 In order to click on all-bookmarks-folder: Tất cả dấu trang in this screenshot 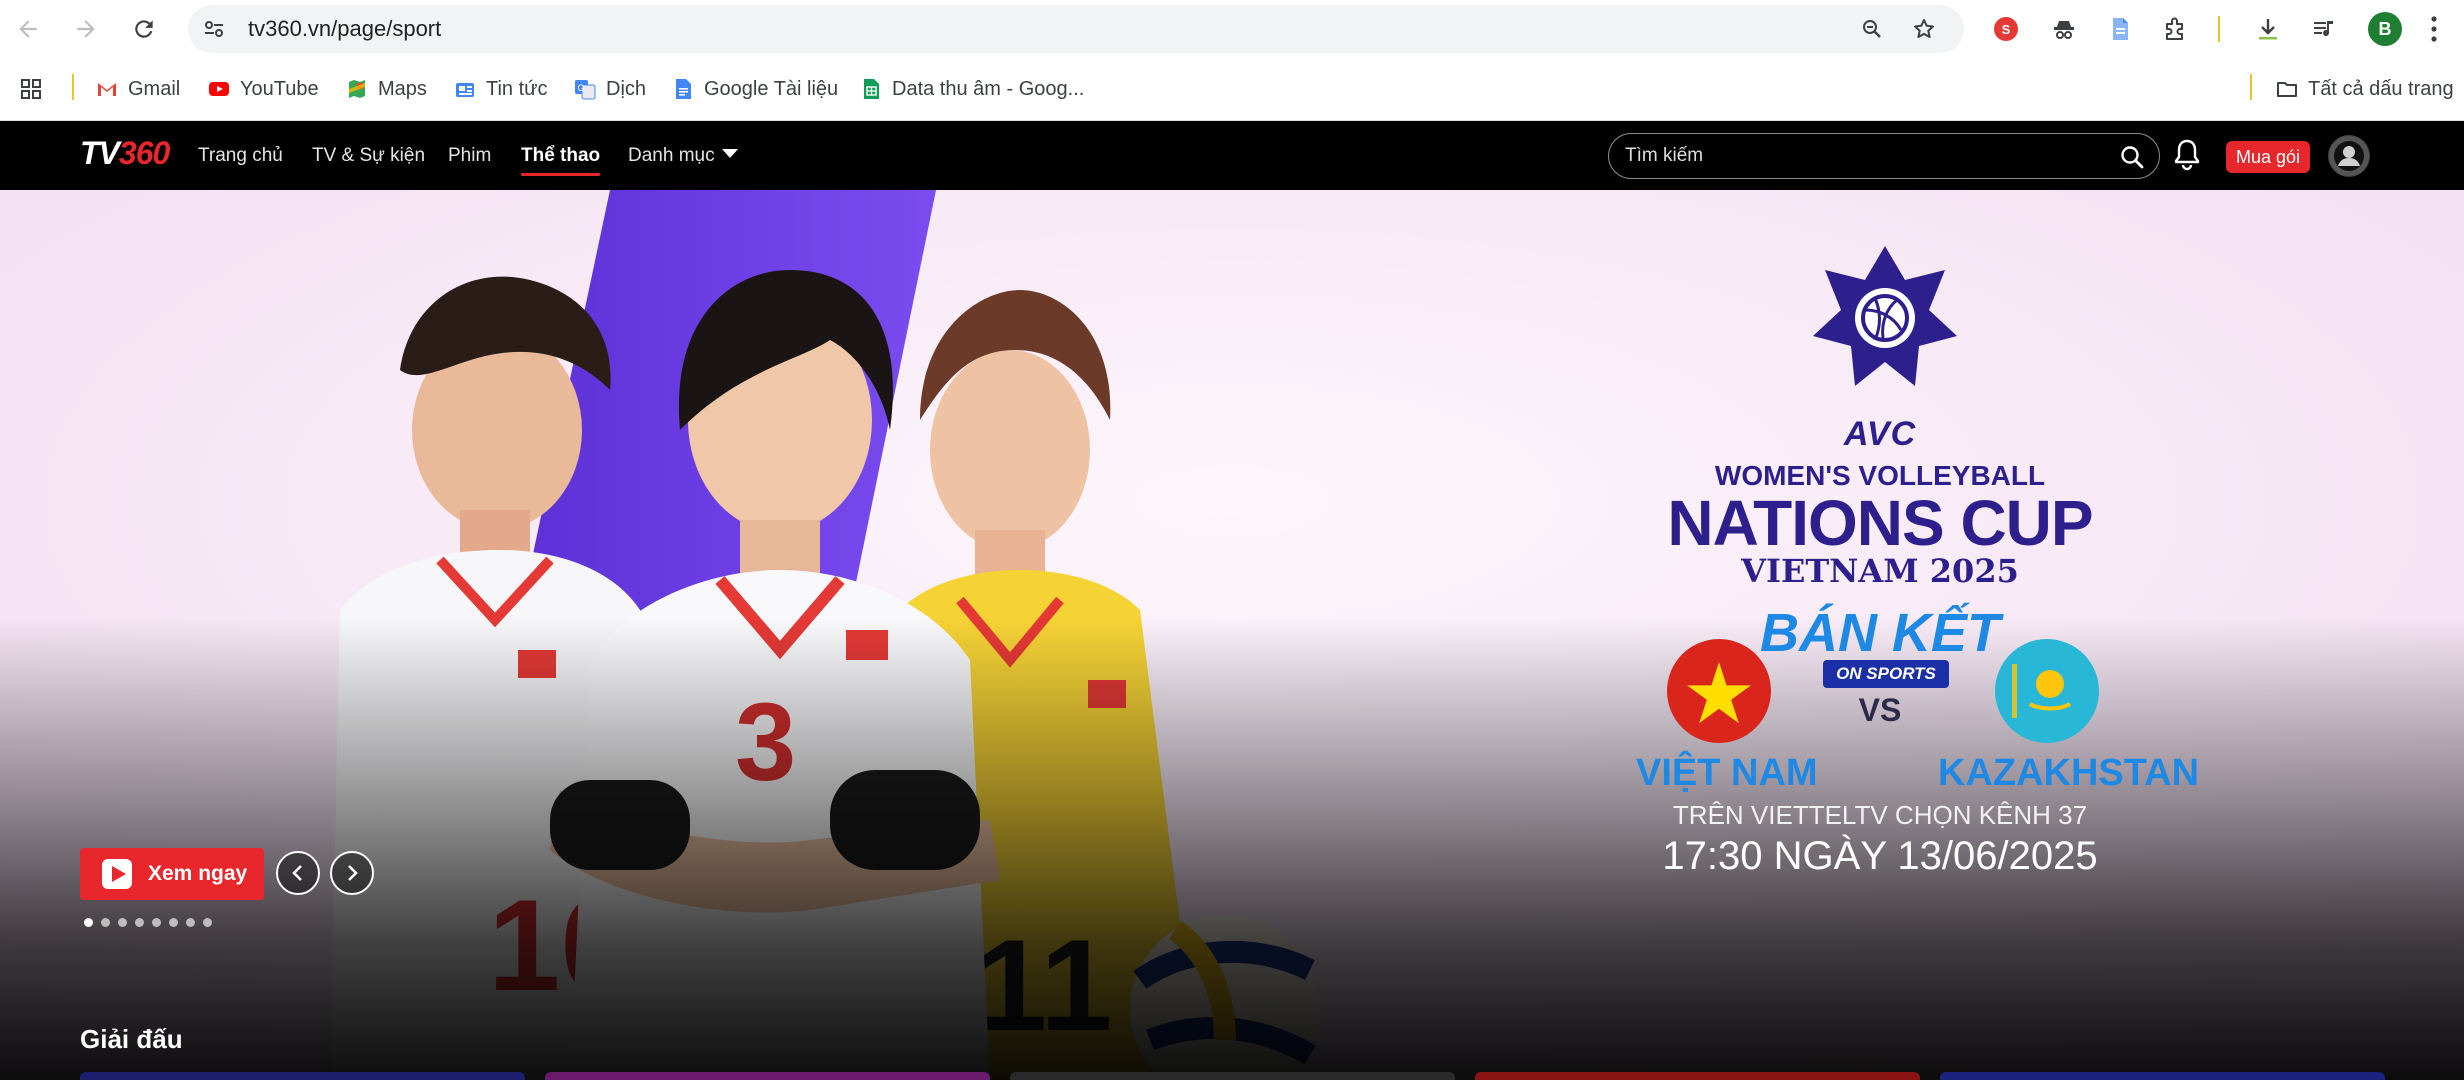, I will do `click(2365, 89)`.